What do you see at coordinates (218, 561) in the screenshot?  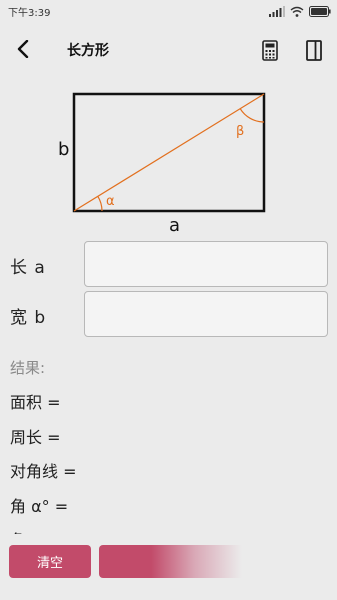 I see `calculate-button` at bounding box center [218, 561].